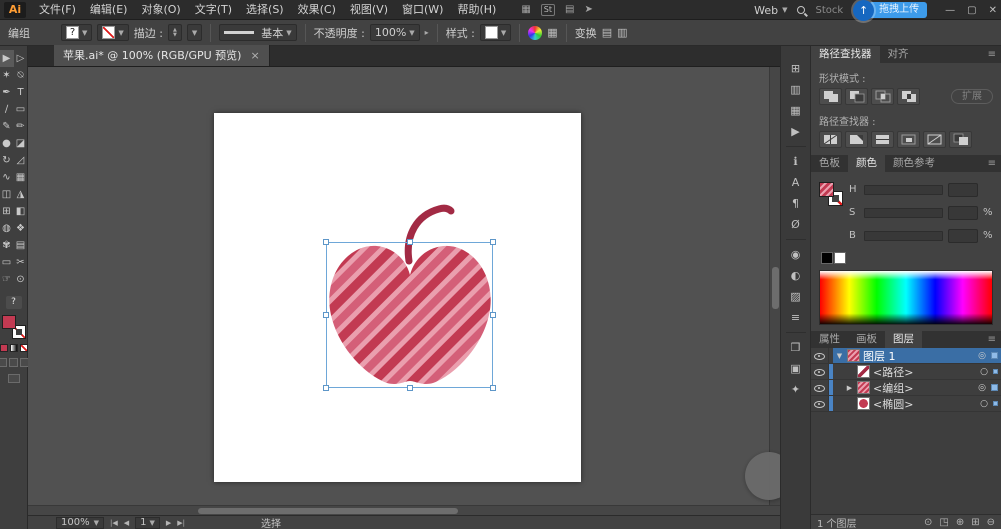 The image size is (1001, 529). Describe the element at coordinates (925, 404) in the screenshot. I see `layer-name: <椭圆>` at that location.